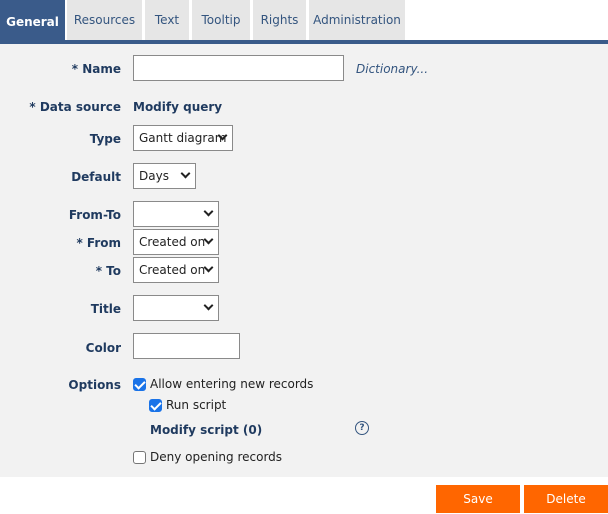  Describe the element at coordinates (172, 270) in the screenshot. I see `to-value: Created on` at that location.